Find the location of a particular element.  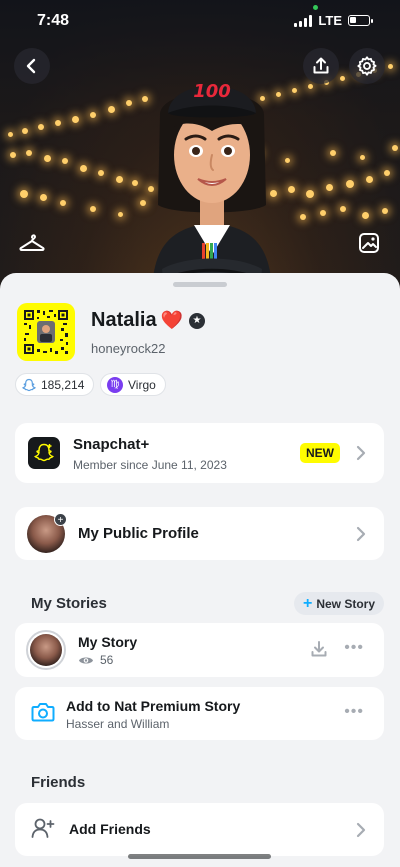

my-story-row: My Story 56 ••• is located at coordinates (199, 650).